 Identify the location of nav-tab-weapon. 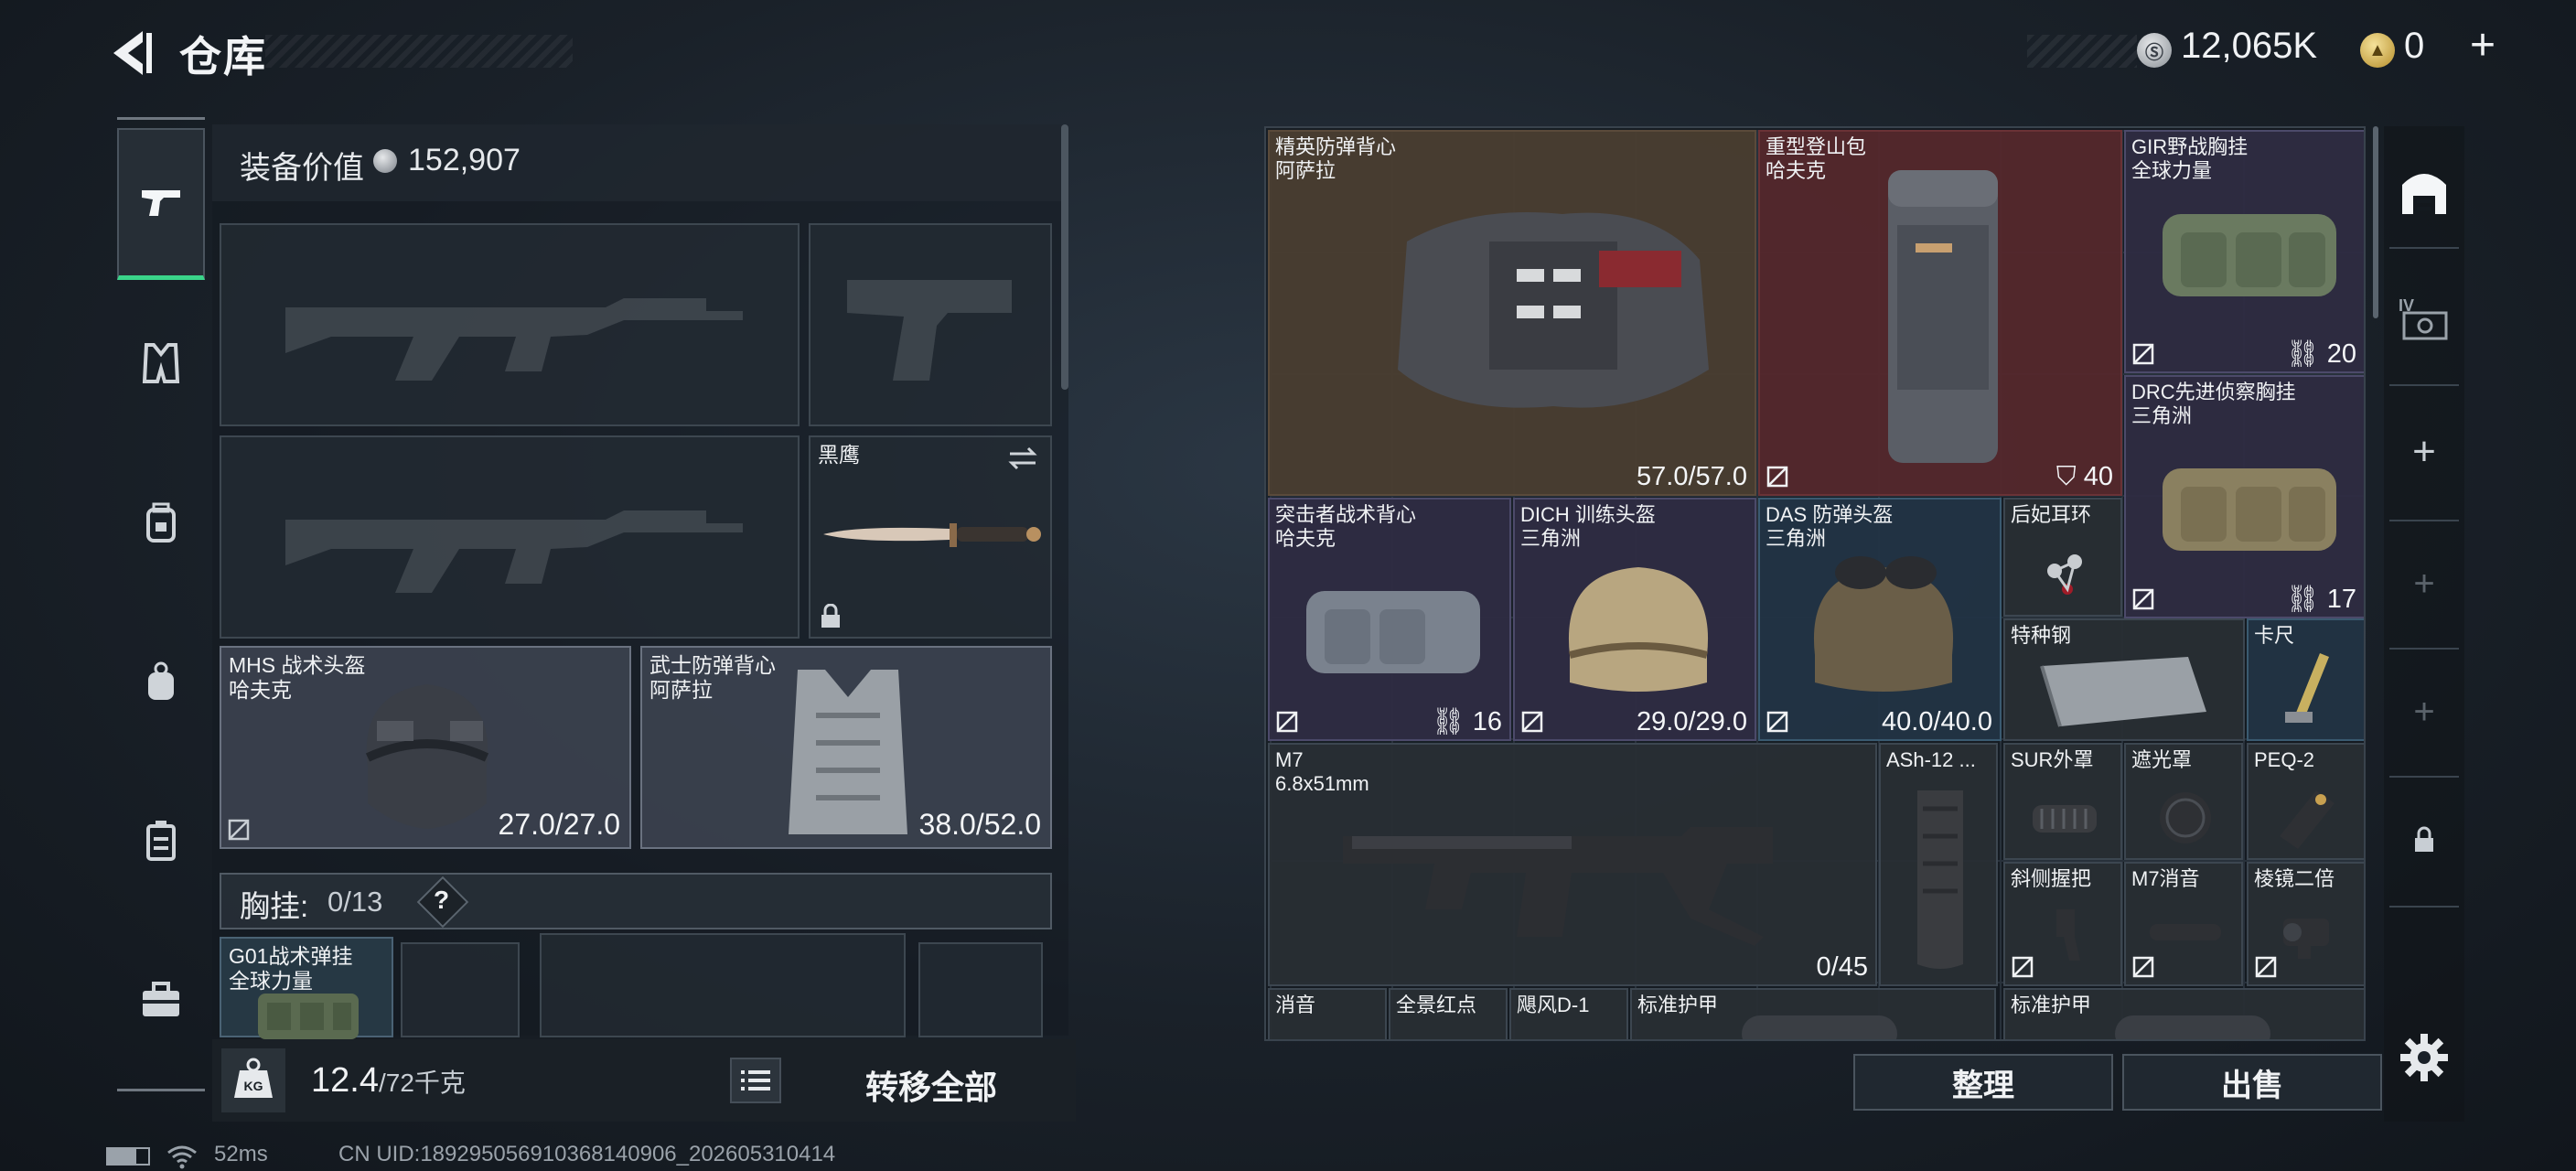
(161, 204).